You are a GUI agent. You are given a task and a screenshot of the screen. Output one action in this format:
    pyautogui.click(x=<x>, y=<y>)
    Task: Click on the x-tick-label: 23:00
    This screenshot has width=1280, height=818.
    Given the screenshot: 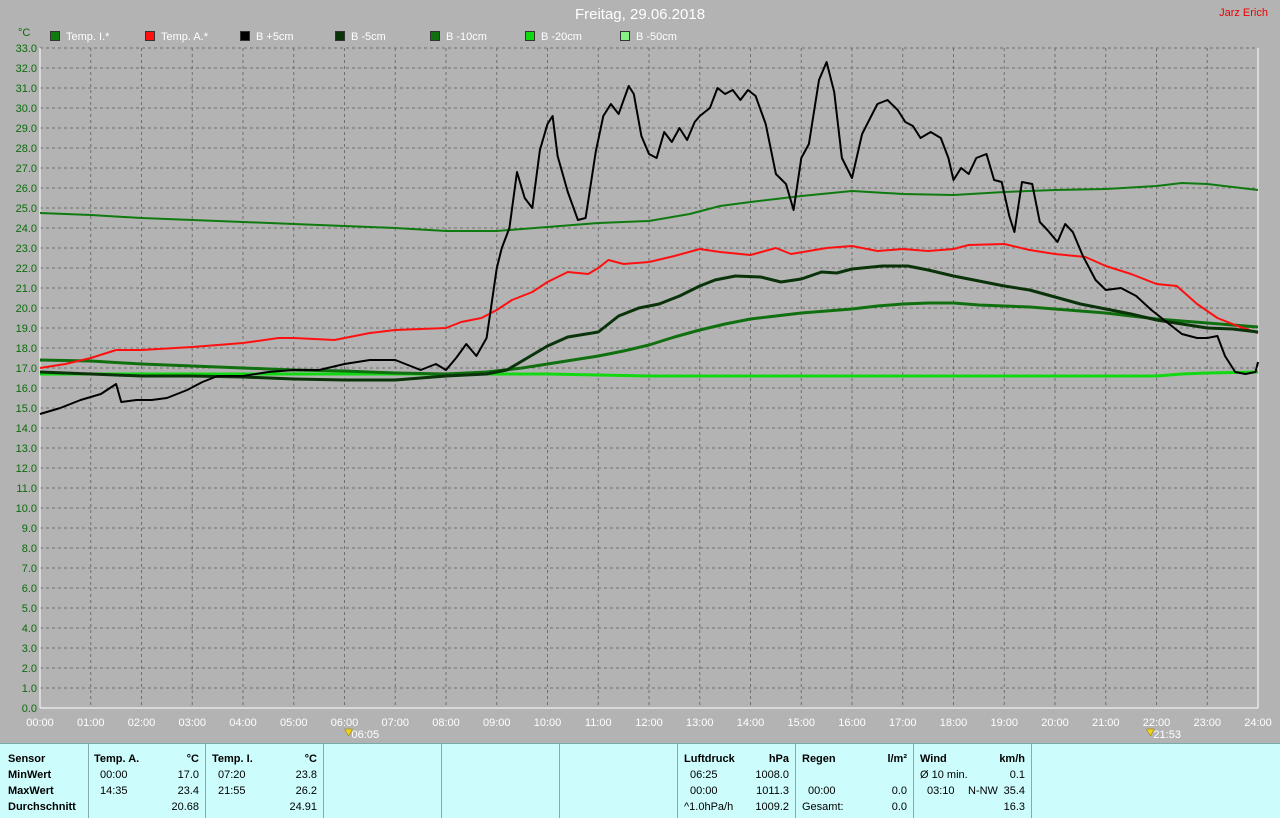 What is the action you would take?
    pyautogui.click(x=1207, y=723)
    